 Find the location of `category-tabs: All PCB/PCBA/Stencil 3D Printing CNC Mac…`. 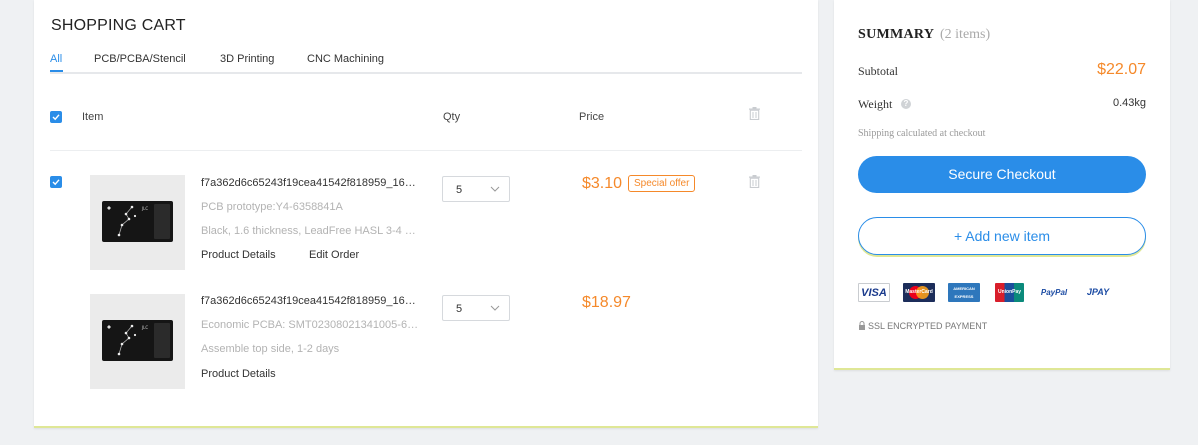

category-tabs: All PCB/PCBA/Stencil 3D Printing CNC Mac… is located at coordinates (426, 63).